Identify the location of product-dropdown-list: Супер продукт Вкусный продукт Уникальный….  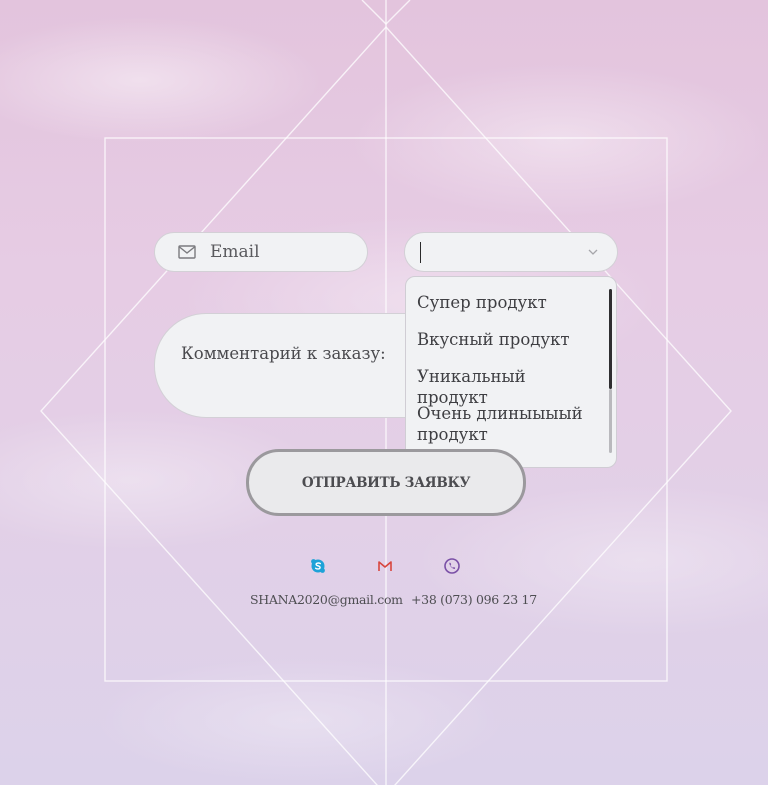
(511, 372).